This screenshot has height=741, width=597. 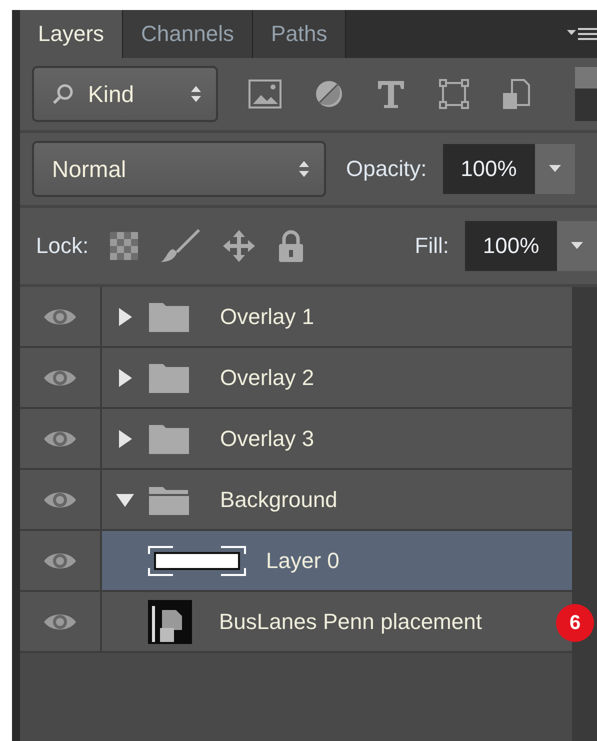 I want to click on panel-tab: Paths, so click(x=299, y=34).